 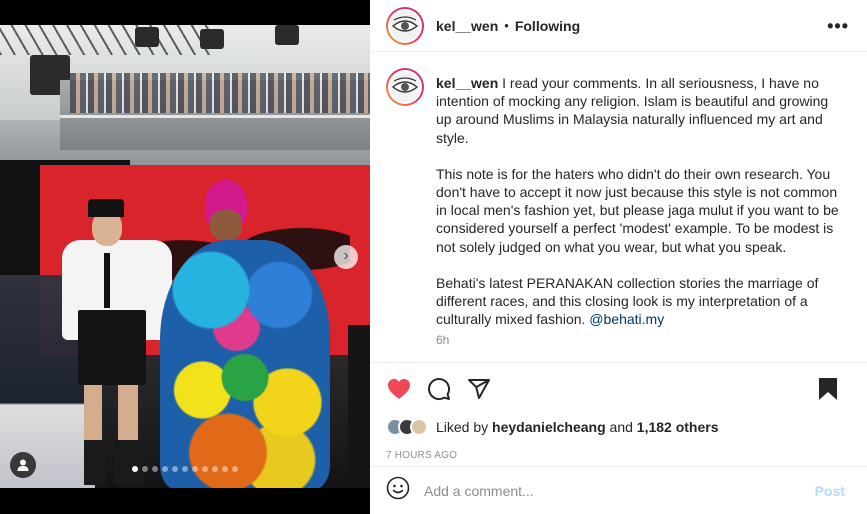 What do you see at coordinates (421, 455) in the screenshot?
I see `post-timestamp: 7 HOURS AGO` at bounding box center [421, 455].